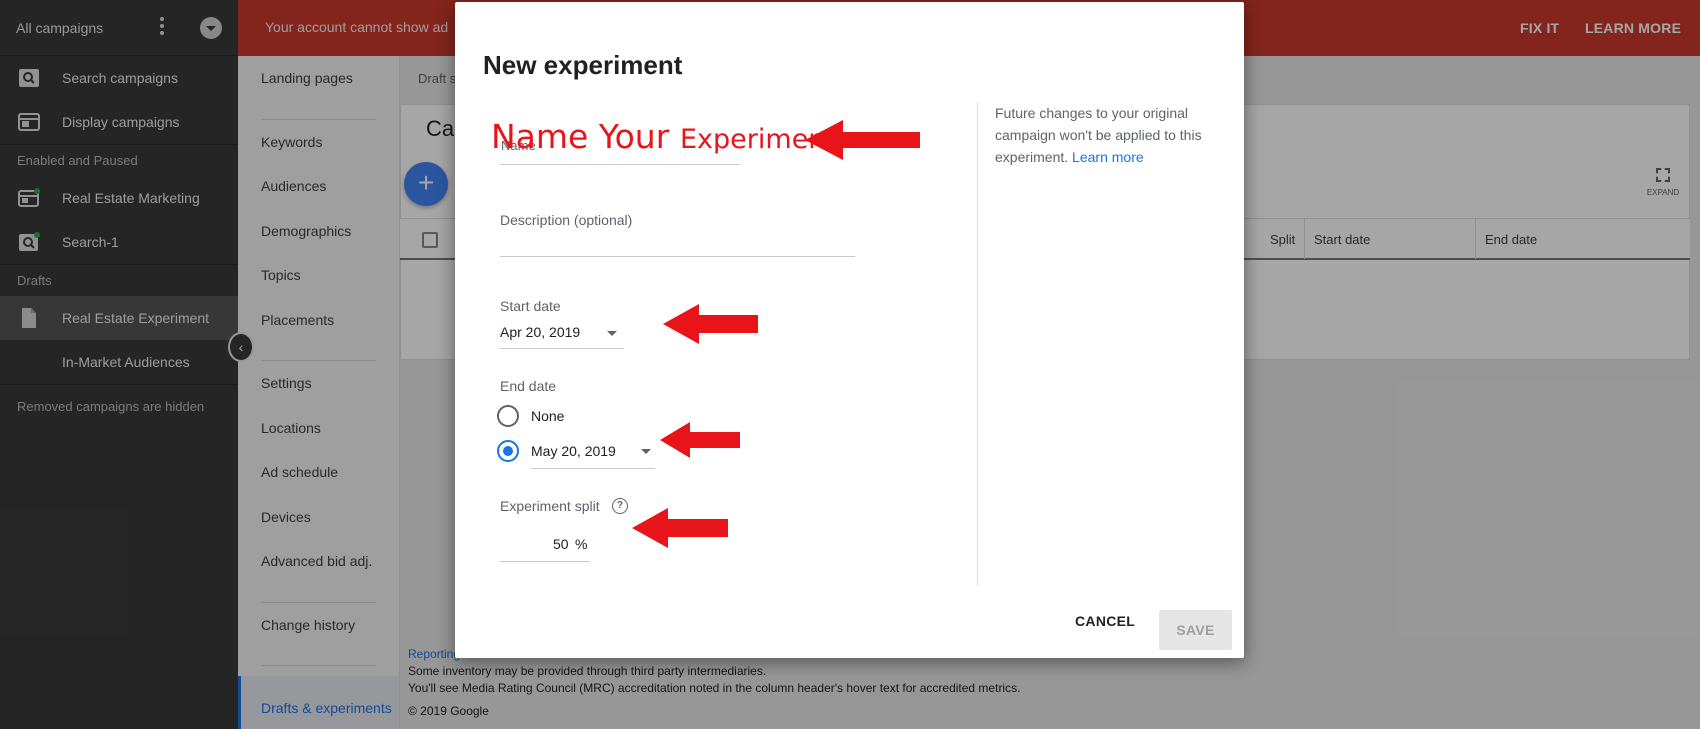  Describe the element at coordinates (550, 506) in the screenshot. I see `experiment-split-label: Experiment split` at that location.